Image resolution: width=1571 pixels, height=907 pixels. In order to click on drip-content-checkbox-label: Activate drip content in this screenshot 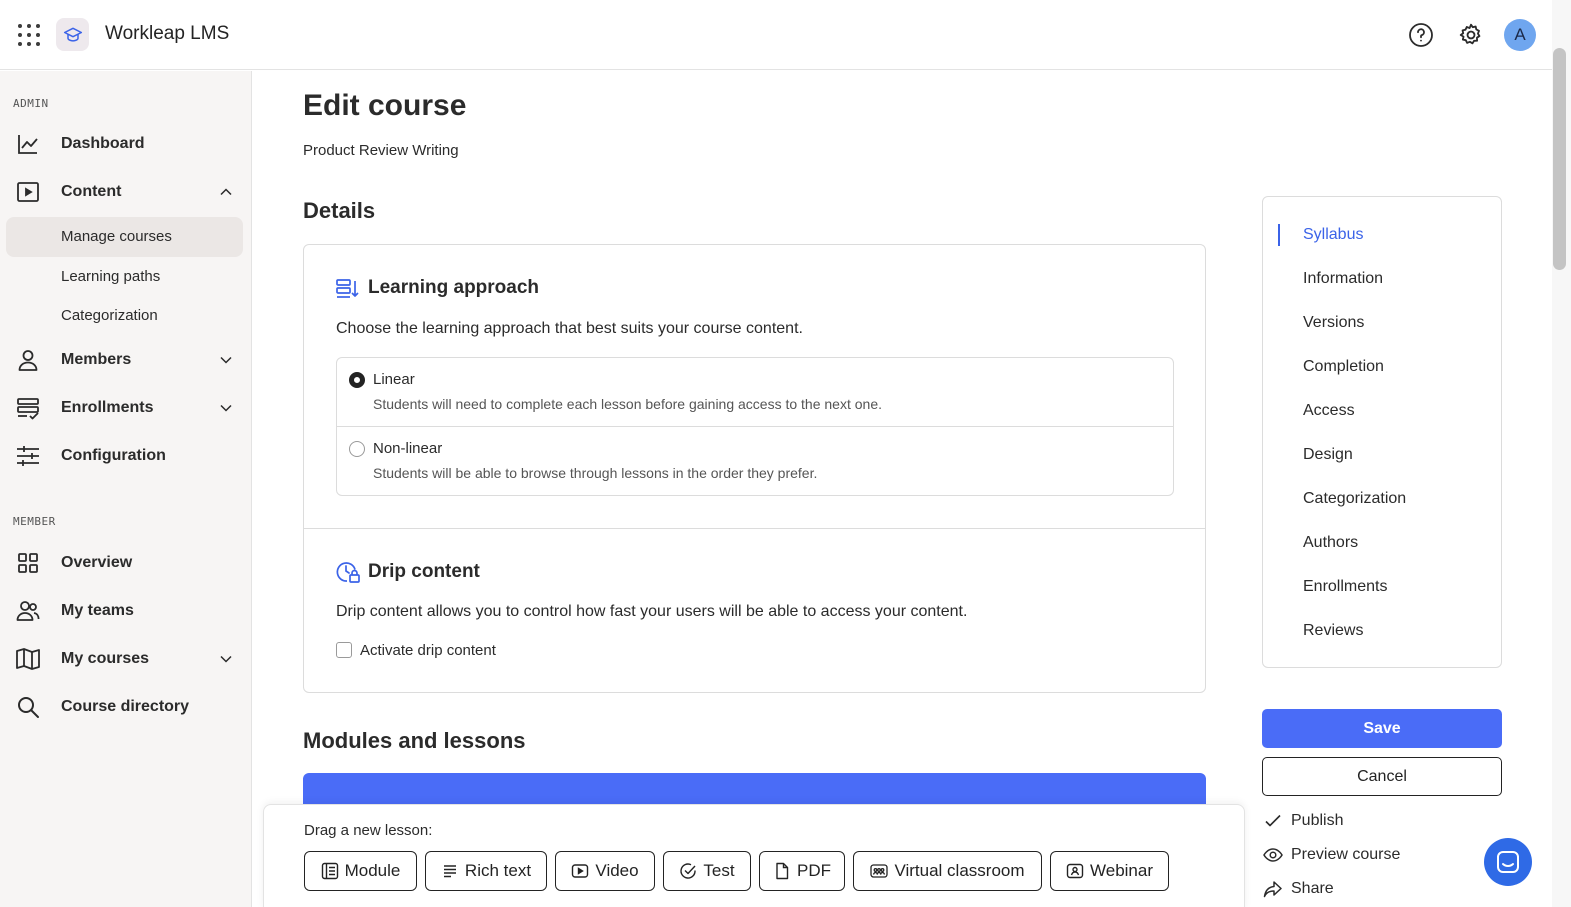, I will do `click(428, 650)`.